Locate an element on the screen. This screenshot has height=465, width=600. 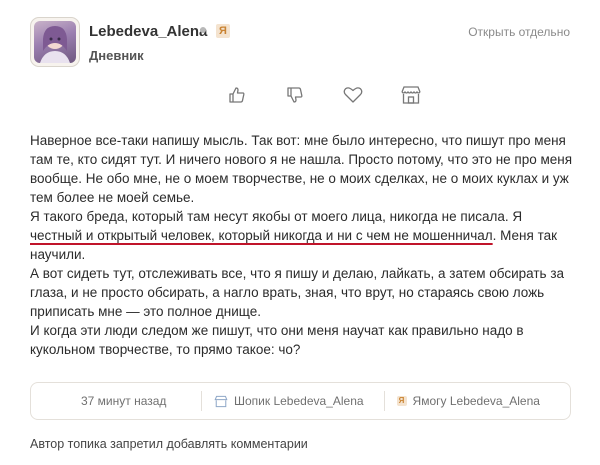
shop-button is located at coordinates (411, 95).